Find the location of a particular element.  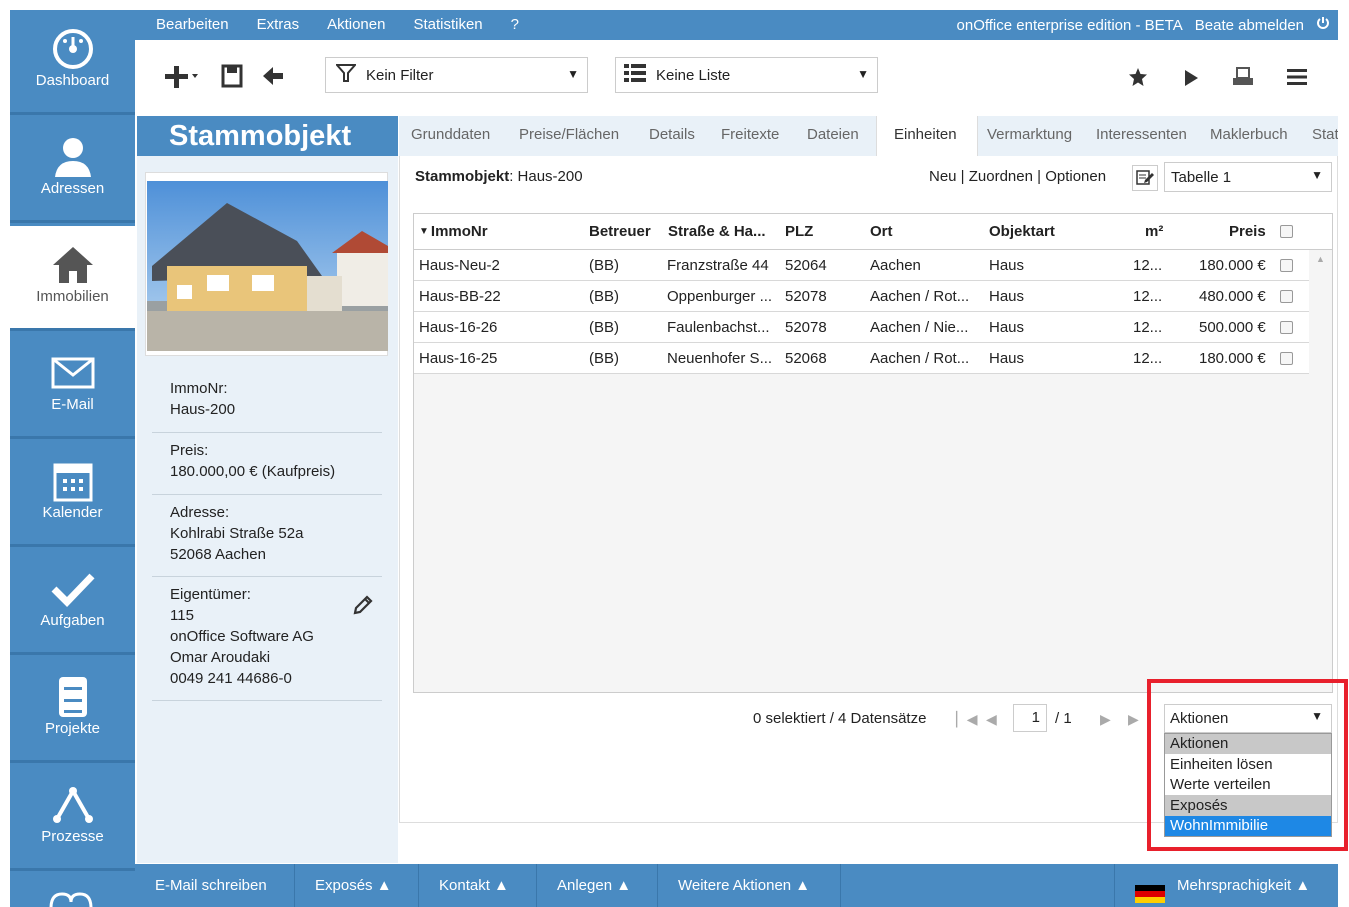

stammobjekt-value: : Haus-200 is located at coordinates (546, 176).